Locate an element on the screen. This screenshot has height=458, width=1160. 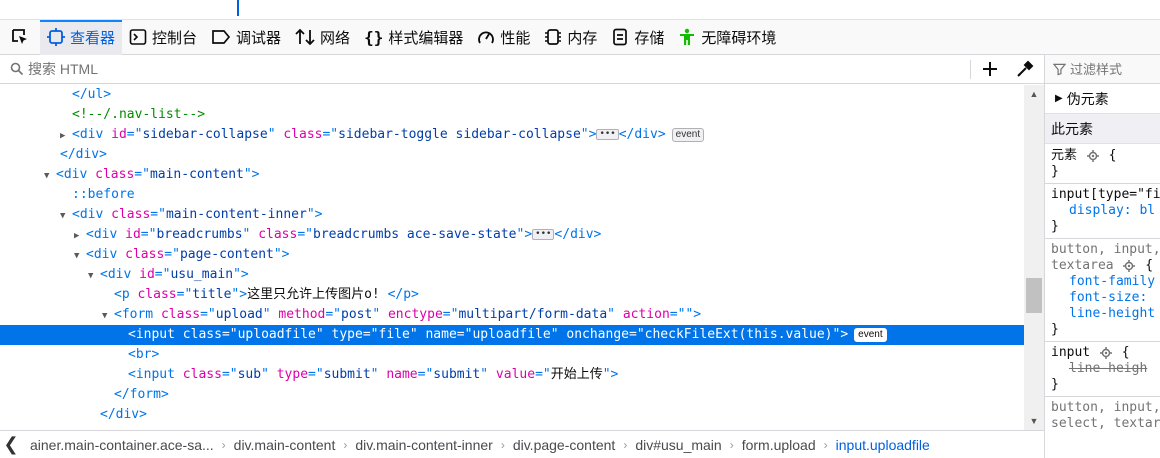
tab-debugger: 调试器 is located at coordinates (246, 37).